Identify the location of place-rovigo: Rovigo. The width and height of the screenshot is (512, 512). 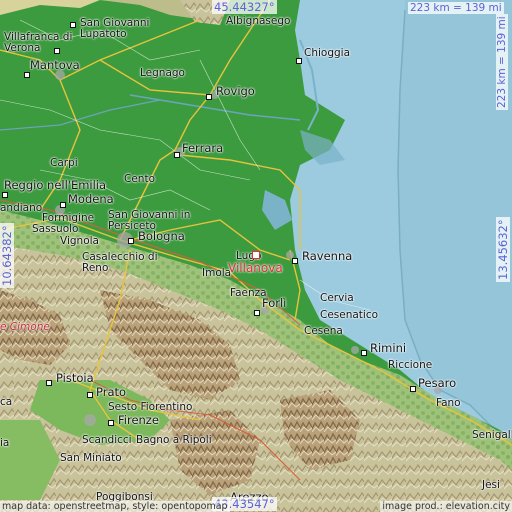
(235, 91).